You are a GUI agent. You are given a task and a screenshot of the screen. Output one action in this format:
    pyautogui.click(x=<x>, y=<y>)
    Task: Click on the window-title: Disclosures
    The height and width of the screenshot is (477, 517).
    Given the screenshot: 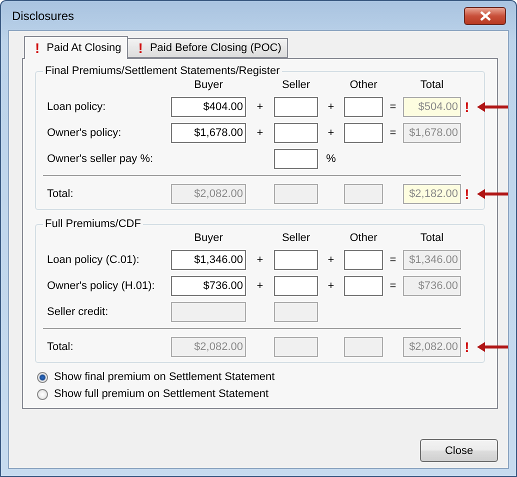 What is the action you would take?
    pyautogui.click(x=43, y=15)
    